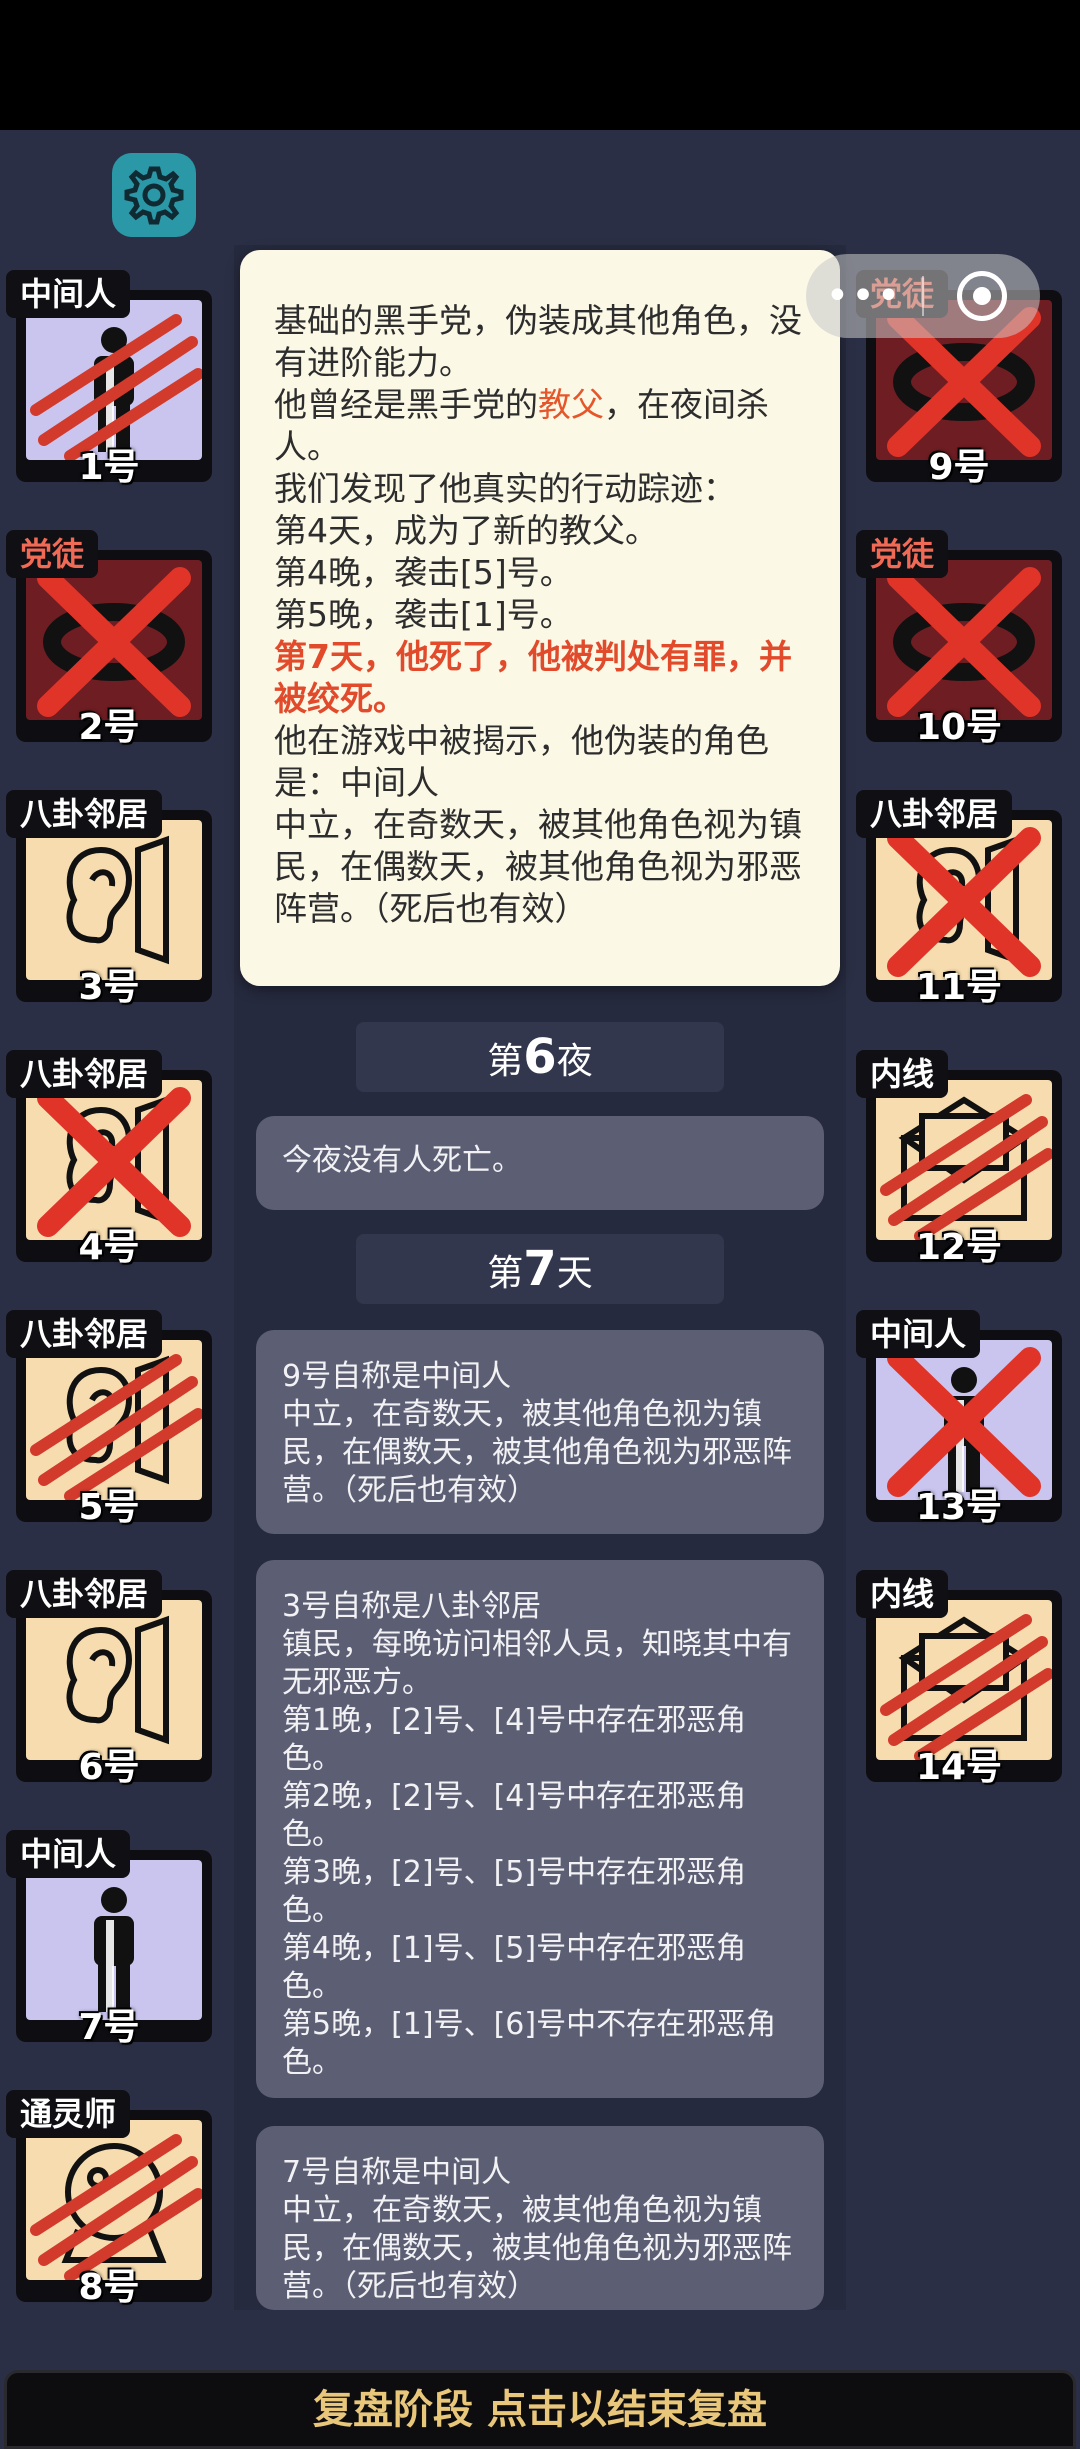 Image resolution: width=1080 pixels, height=2449 pixels. What do you see at coordinates (540, 1163) in the screenshot?
I see `log-message: 今夜没有人死亡。` at bounding box center [540, 1163].